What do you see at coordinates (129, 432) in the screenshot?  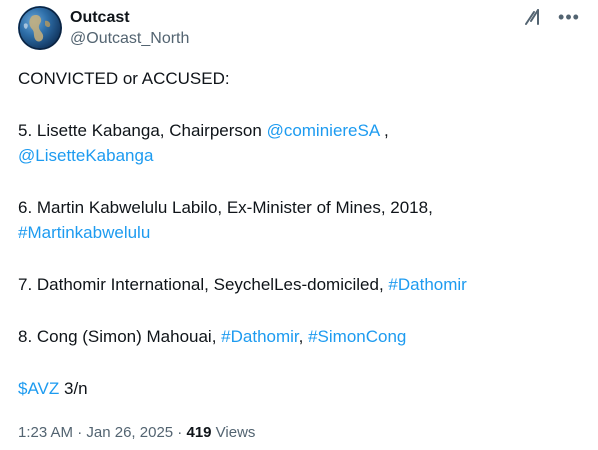 I see `tweet-date: Jan 26, 2025` at bounding box center [129, 432].